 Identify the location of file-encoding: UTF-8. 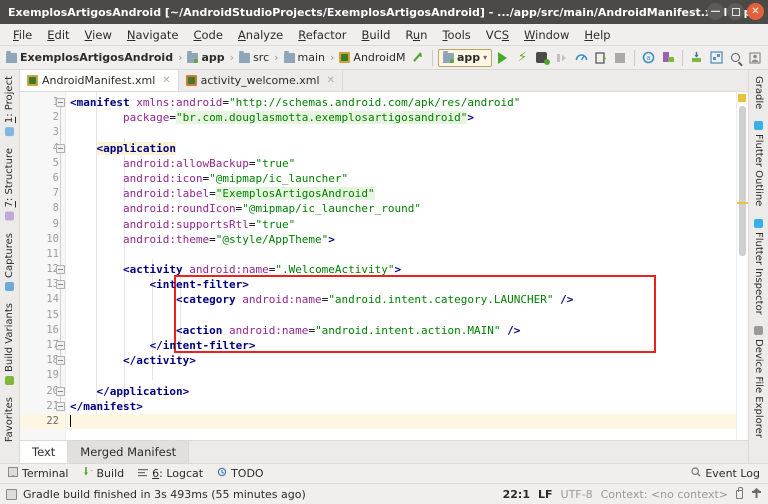
(577, 494).